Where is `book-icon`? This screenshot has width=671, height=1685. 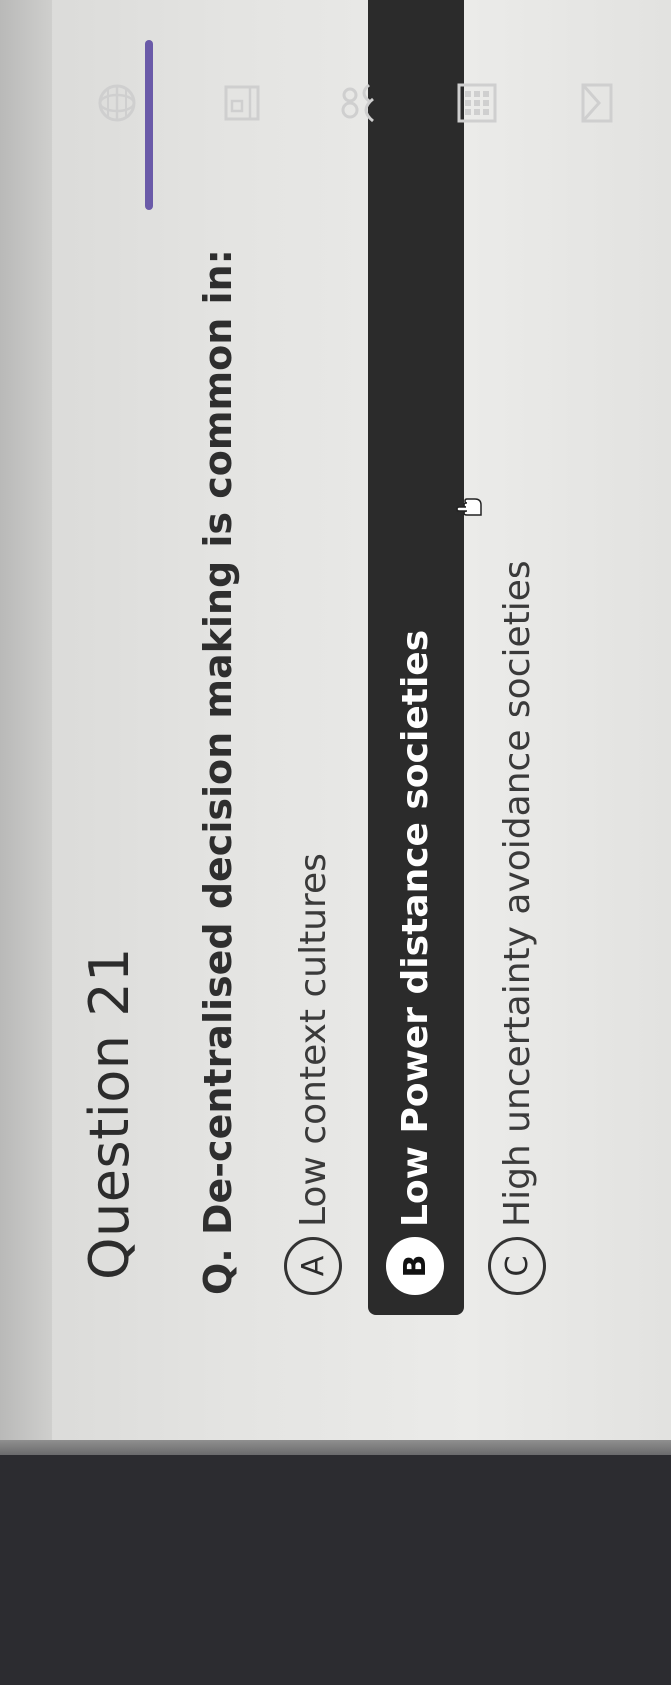
book-icon is located at coordinates (242, 103).